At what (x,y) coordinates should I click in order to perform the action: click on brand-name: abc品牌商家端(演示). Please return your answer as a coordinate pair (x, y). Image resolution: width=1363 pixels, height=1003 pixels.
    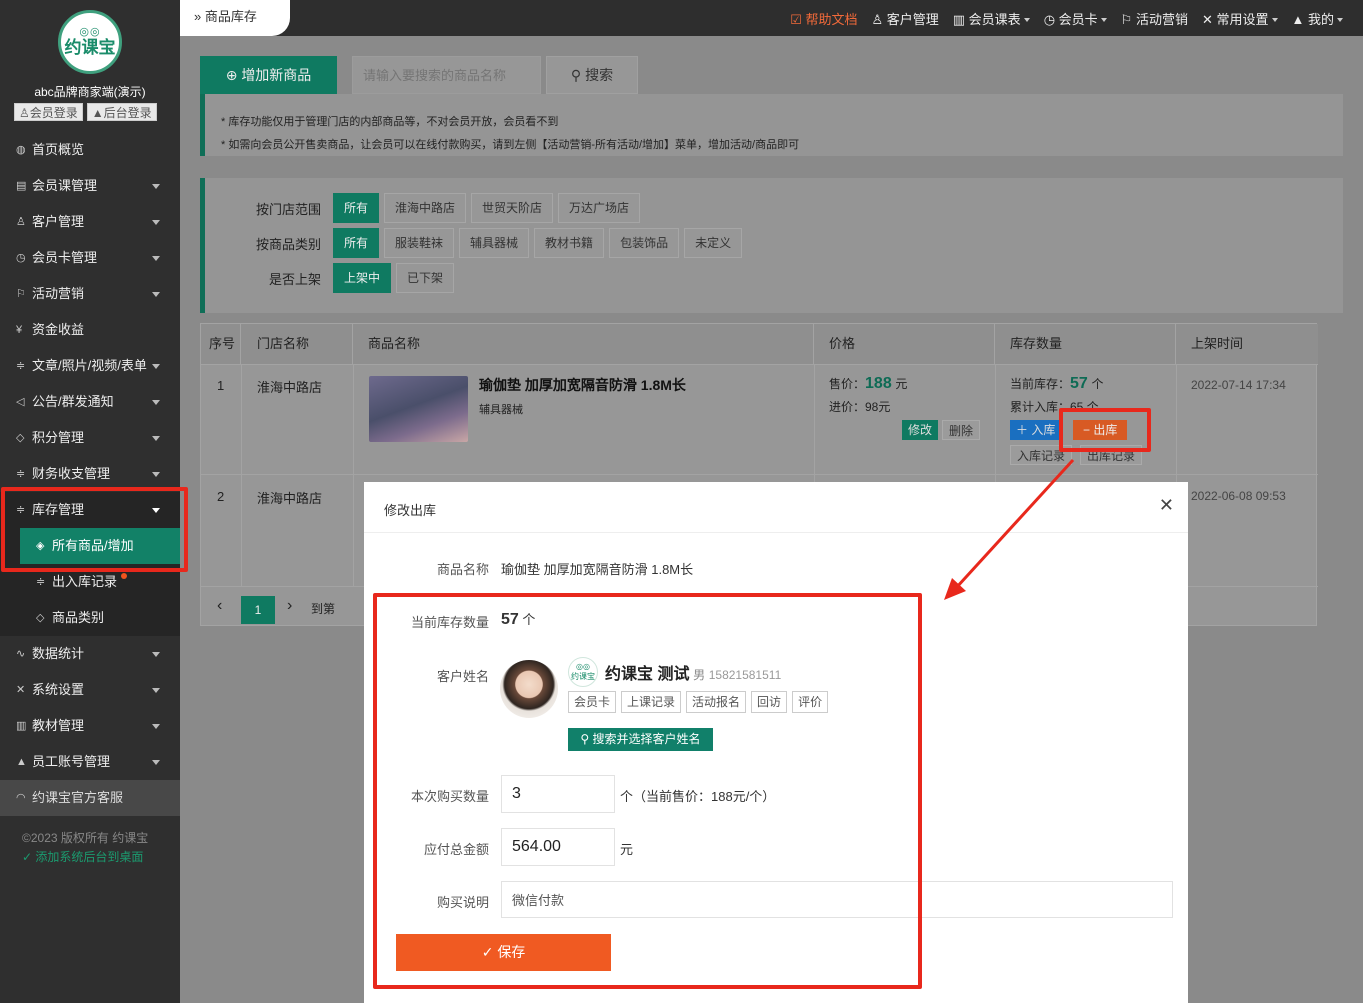
    Looking at the image, I should click on (90, 92).